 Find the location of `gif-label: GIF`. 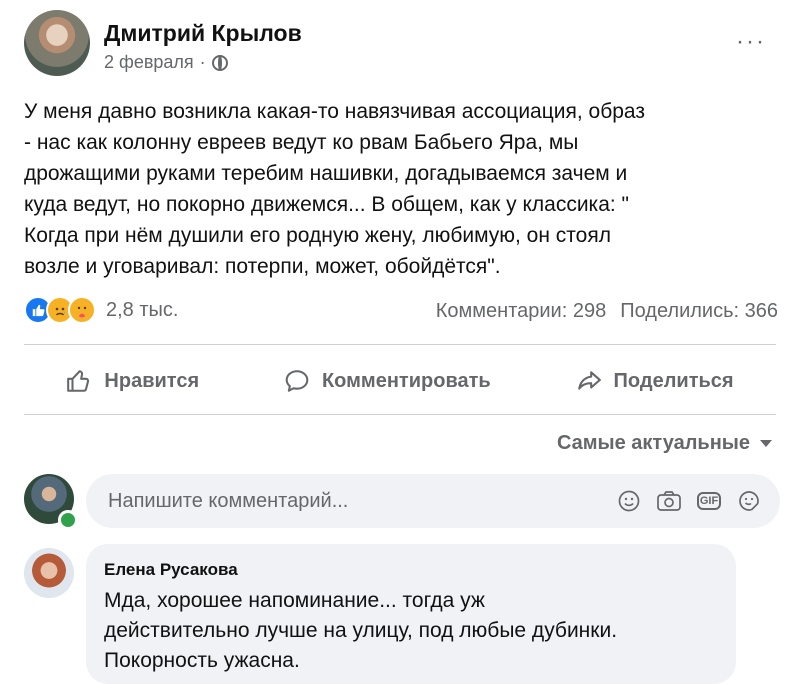

gif-label: GIF is located at coordinates (709, 501).